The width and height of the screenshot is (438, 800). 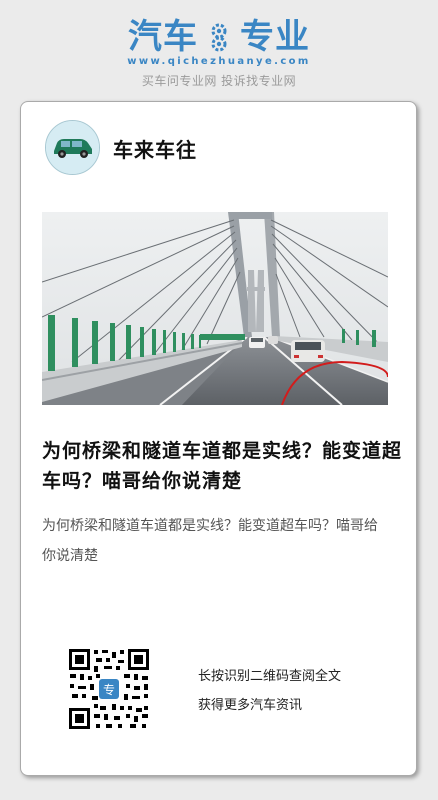 I want to click on site-domain: www.qichezhuanye.com, so click(x=219, y=61).